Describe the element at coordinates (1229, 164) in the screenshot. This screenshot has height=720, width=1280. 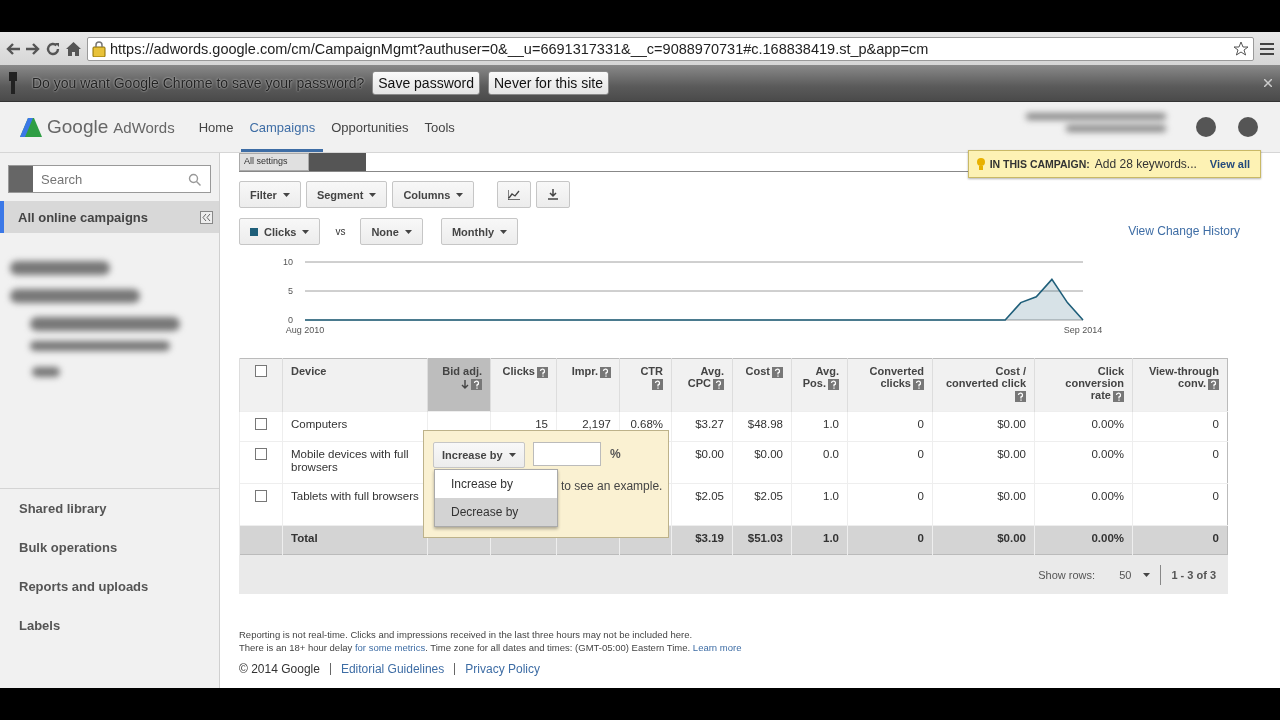
I see `view-all-link: View all` at that location.